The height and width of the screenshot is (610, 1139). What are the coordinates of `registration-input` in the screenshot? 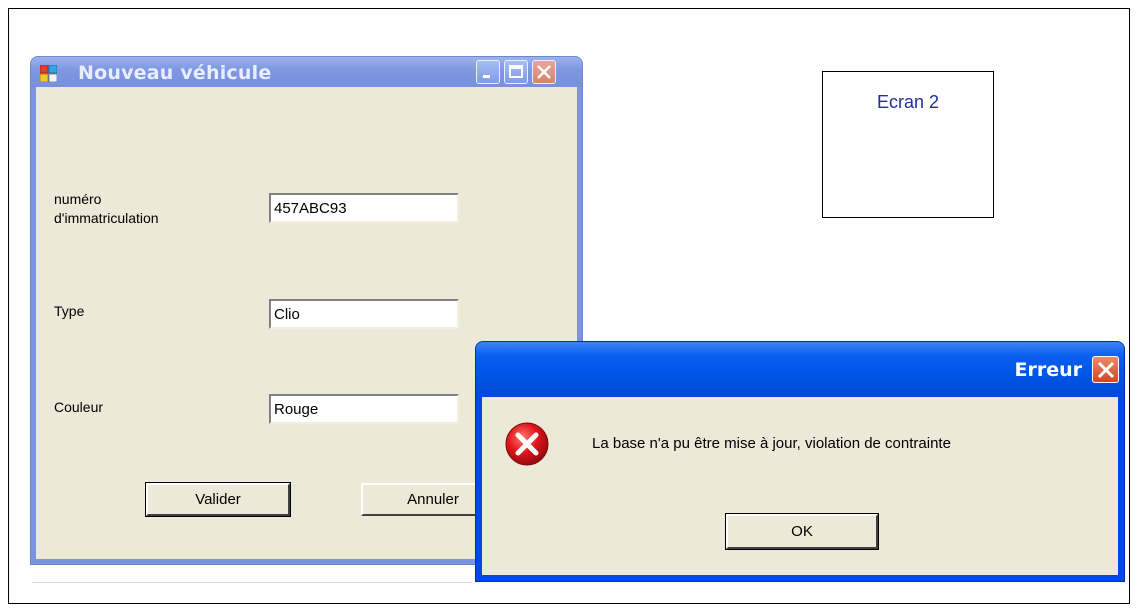 It's located at (364, 208).